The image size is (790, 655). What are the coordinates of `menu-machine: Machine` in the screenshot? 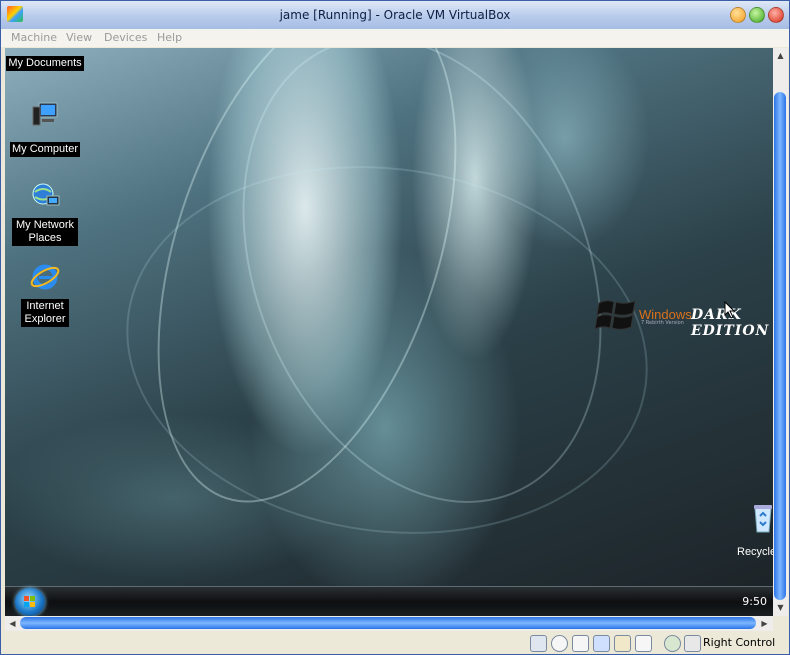 It's located at (34, 37).